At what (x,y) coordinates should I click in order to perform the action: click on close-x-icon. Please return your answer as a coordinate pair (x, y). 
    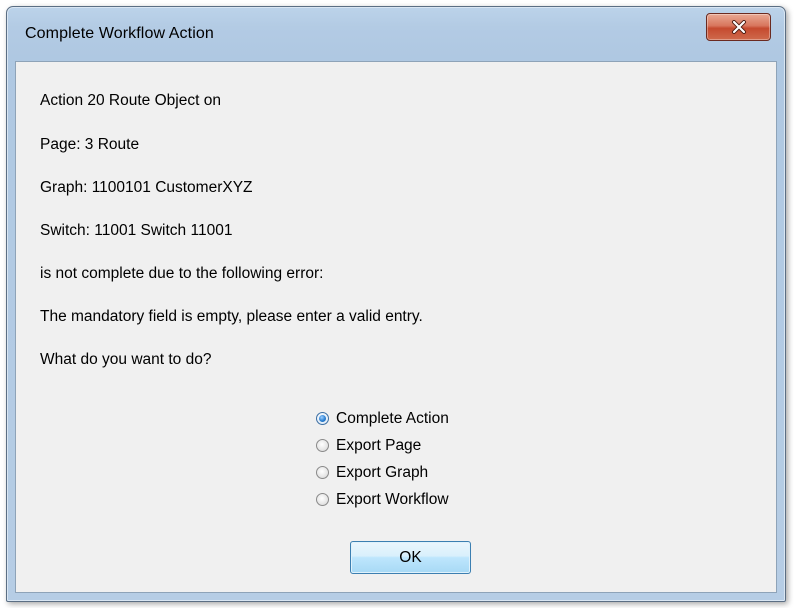
    Looking at the image, I should click on (738, 27).